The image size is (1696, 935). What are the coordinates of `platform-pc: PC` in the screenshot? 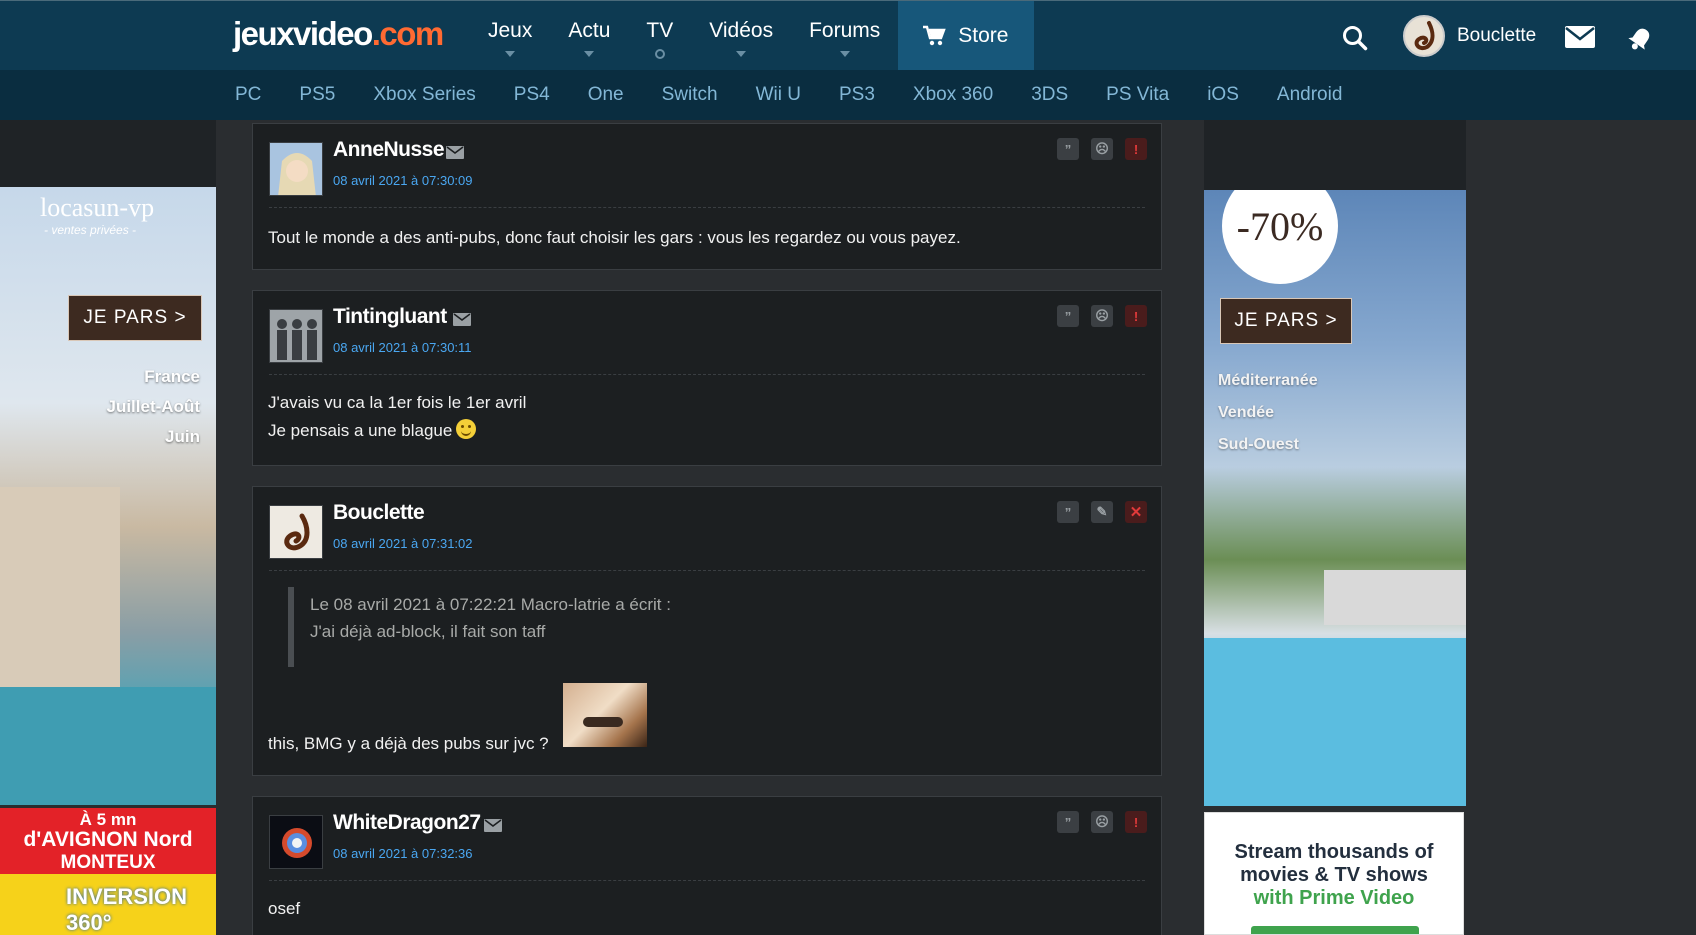 It's located at (248, 95).